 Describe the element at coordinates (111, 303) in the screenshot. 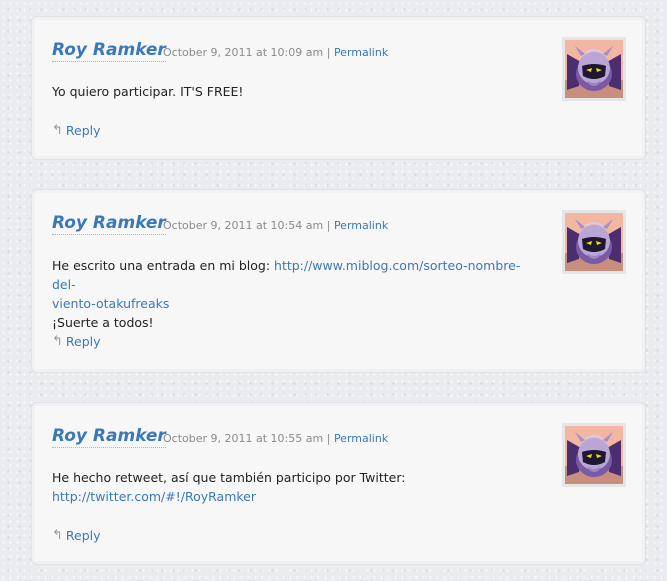

I see `comment-link-line2: viento-otakufreaks` at that location.